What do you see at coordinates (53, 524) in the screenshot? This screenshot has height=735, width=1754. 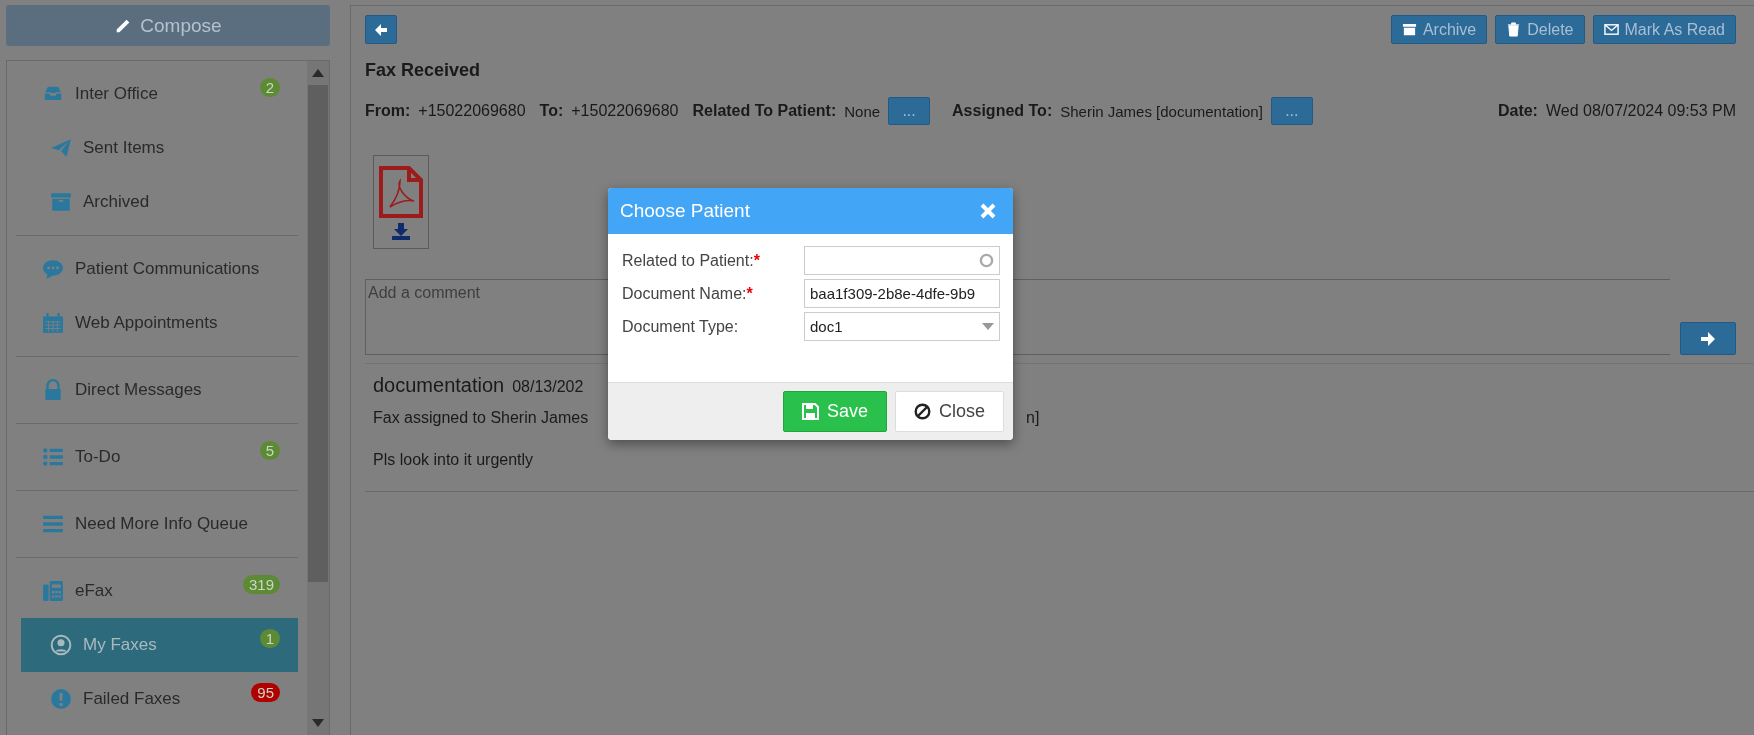 I see `menu-icon` at bounding box center [53, 524].